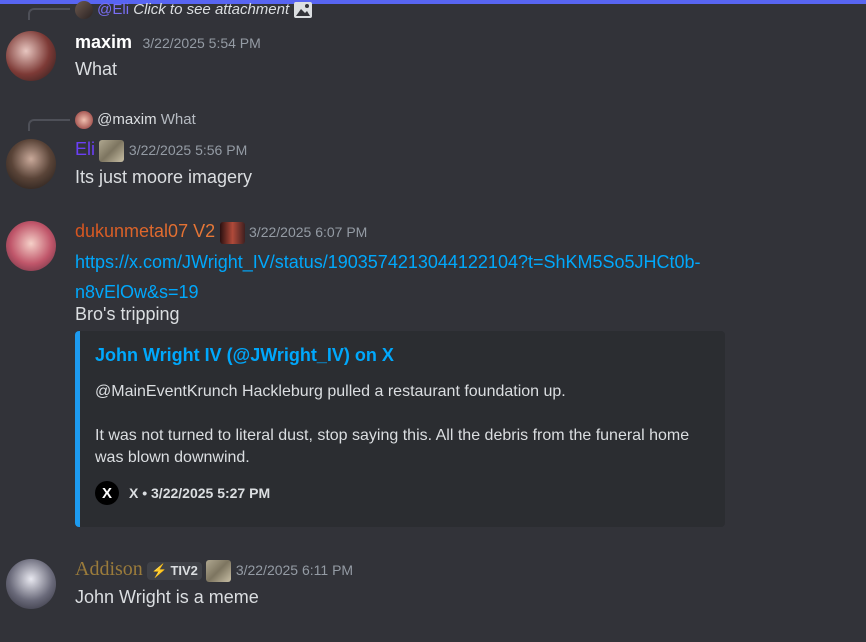 The height and width of the screenshot is (642, 866). What do you see at coordinates (31, 164) in the screenshot?
I see `avatar-eli` at bounding box center [31, 164].